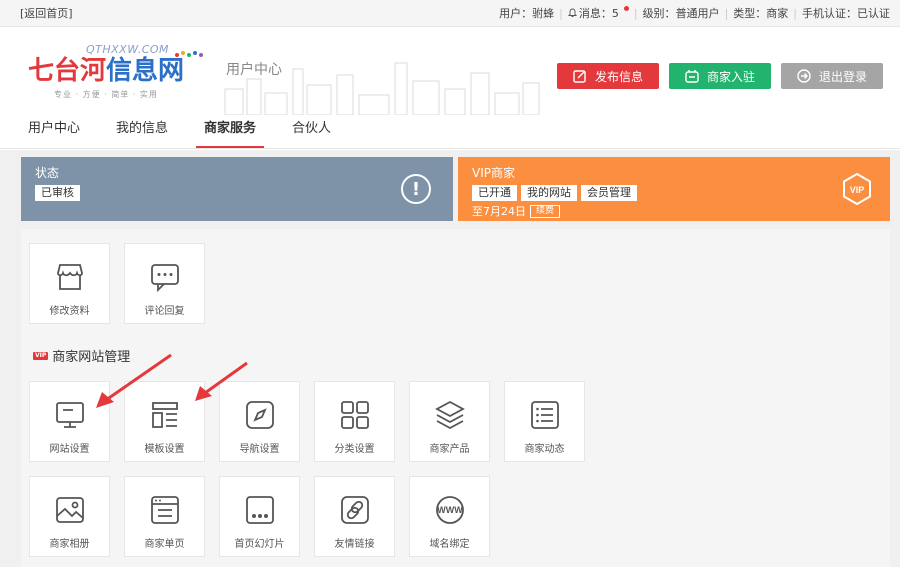  I want to click on merchant-album-tile: 商家相册, so click(69, 516).